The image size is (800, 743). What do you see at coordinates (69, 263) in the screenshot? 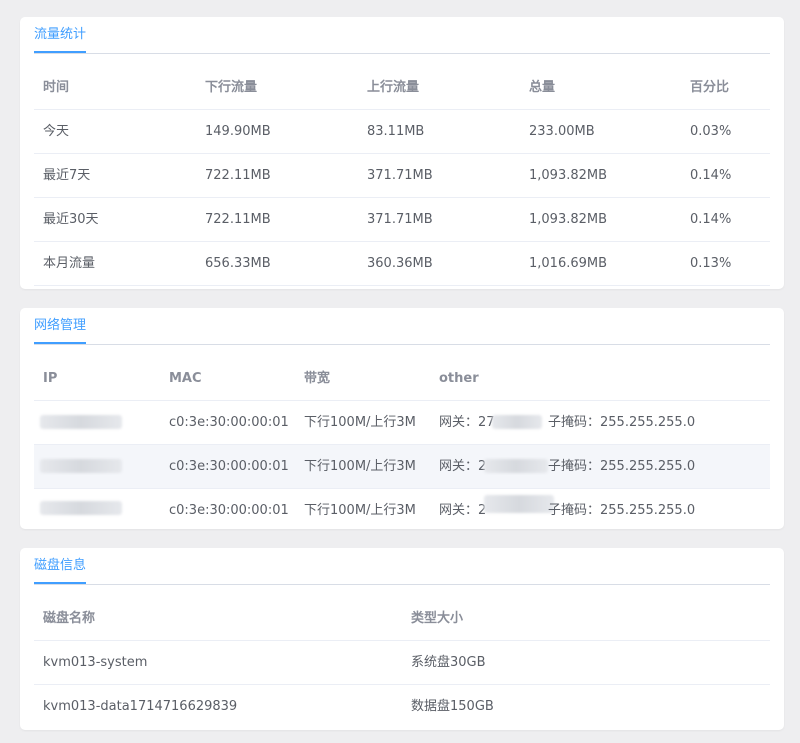
I see `time-cell: 本月流量` at bounding box center [69, 263].